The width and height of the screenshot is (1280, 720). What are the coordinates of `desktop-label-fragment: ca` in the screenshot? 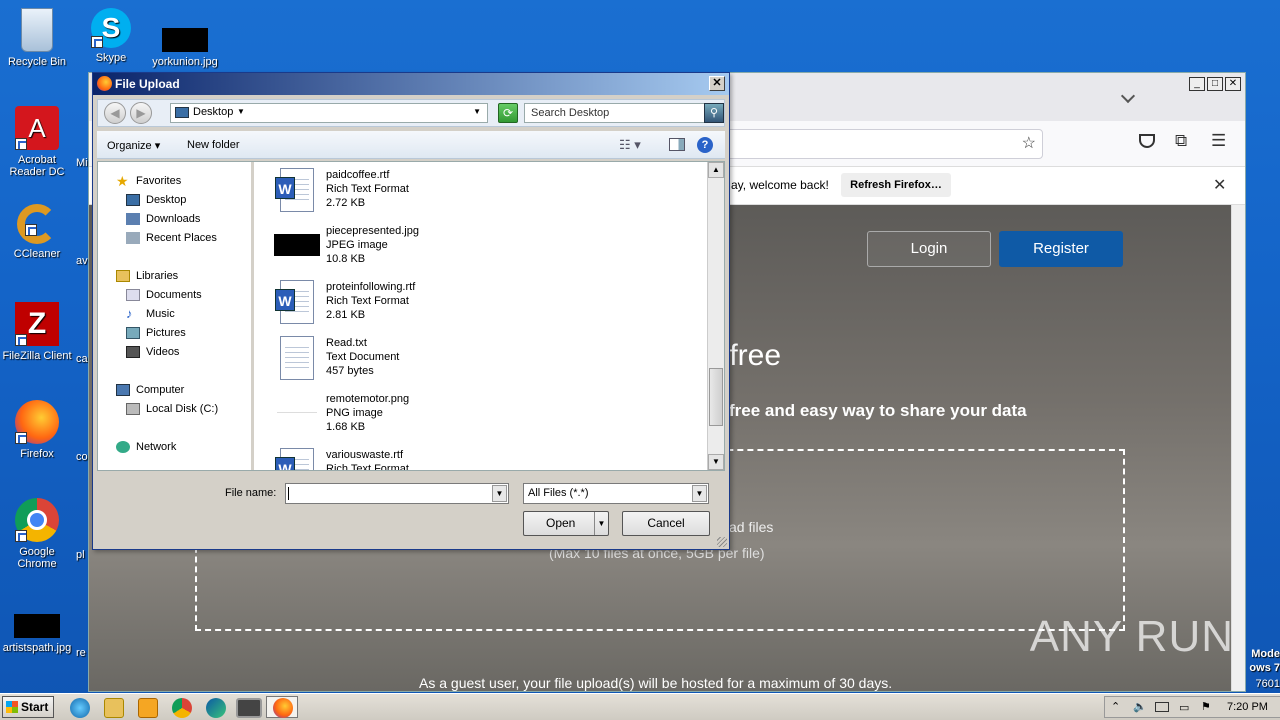 It's located at (82, 359).